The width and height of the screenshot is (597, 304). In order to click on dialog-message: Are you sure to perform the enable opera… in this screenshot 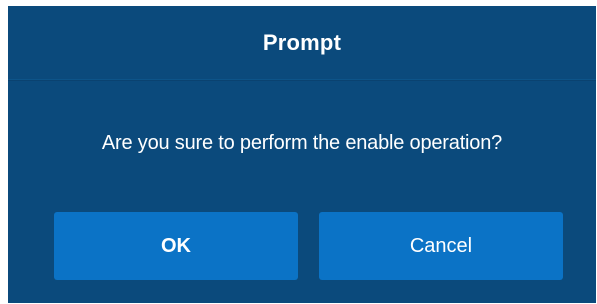, I will do `click(302, 142)`.